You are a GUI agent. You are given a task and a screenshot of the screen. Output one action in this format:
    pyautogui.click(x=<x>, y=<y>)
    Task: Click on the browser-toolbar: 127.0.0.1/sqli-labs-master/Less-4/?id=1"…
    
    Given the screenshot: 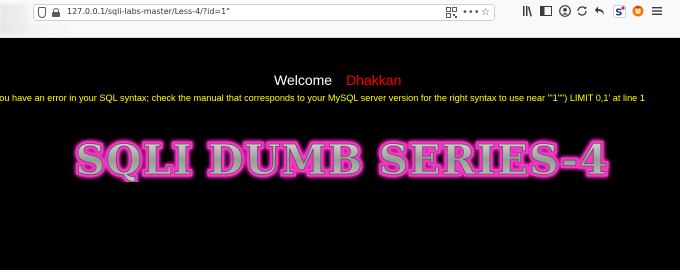 What is the action you would take?
    pyautogui.click(x=340, y=19)
    